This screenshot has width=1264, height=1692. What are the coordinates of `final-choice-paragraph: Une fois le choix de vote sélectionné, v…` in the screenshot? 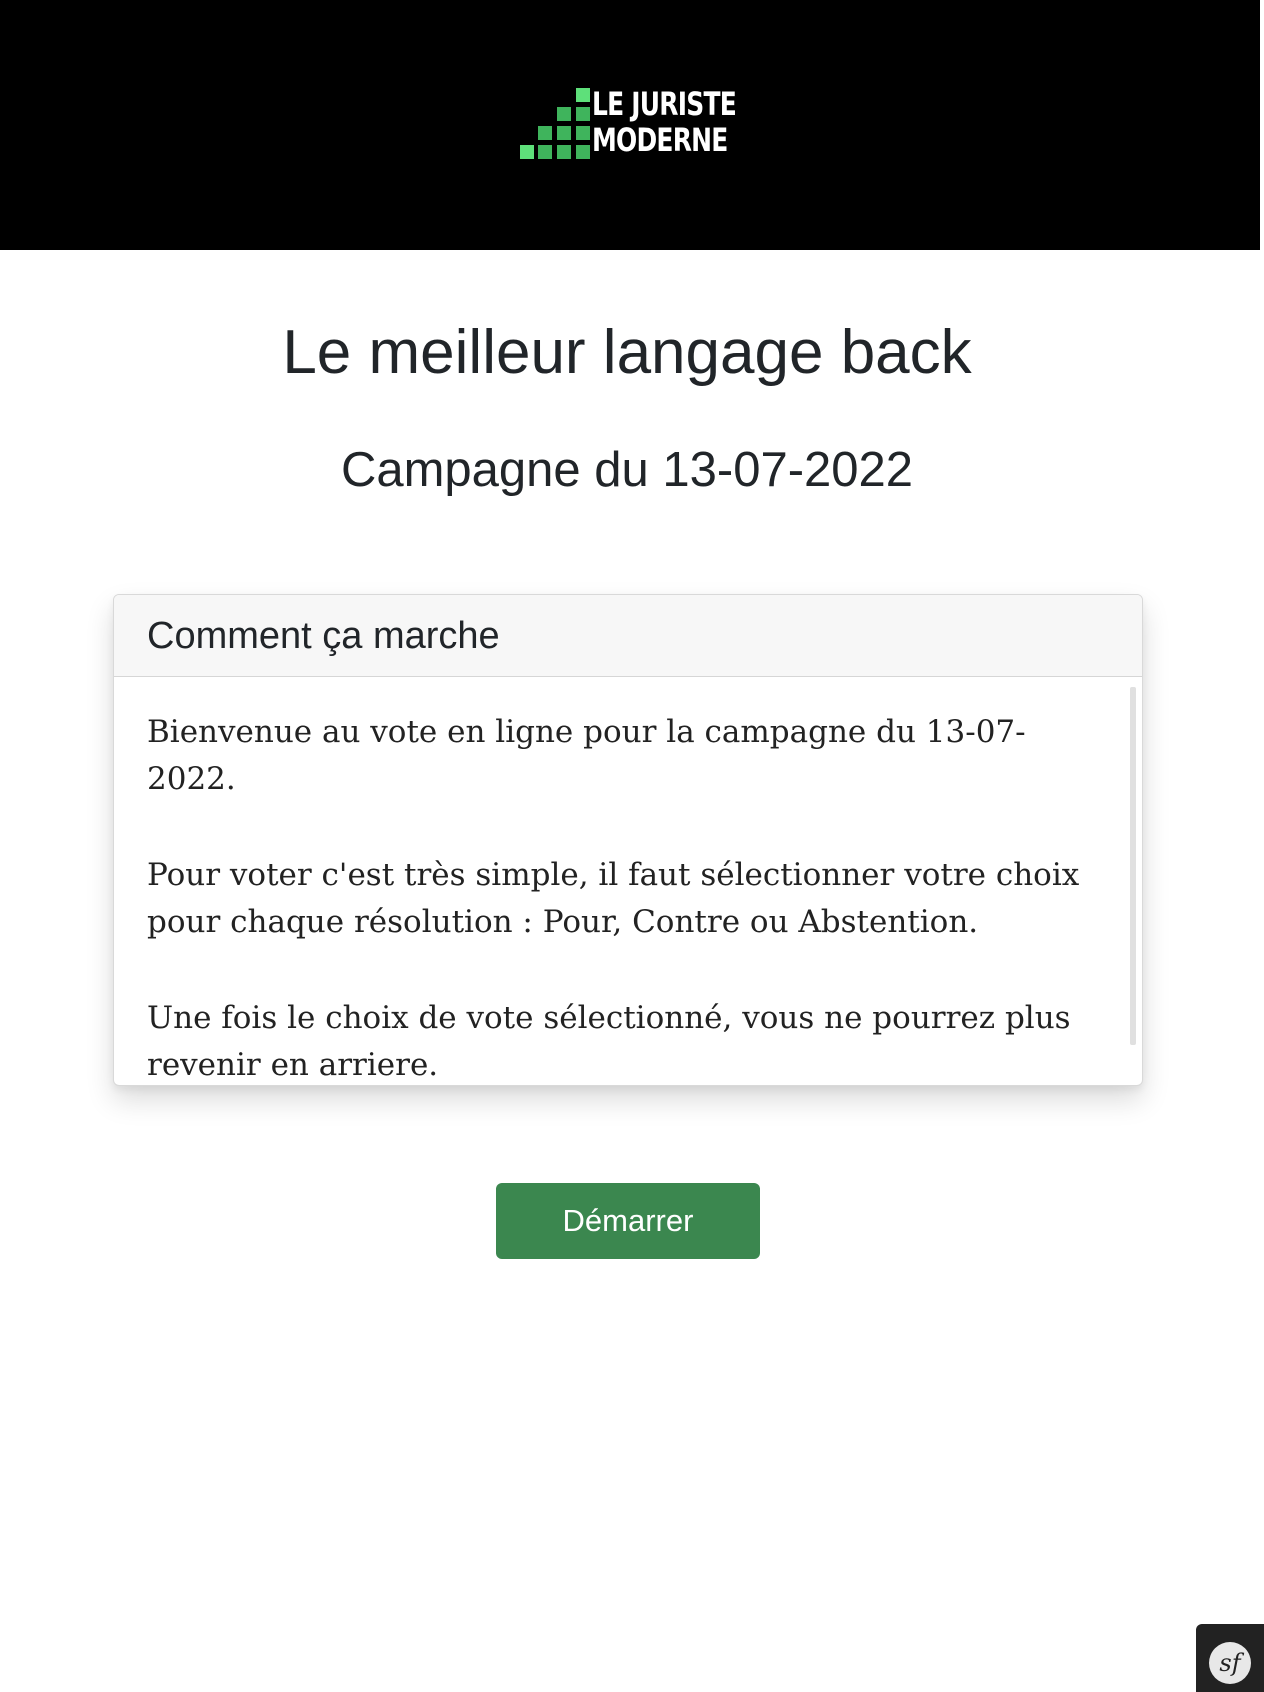 It's located at (609, 1041).